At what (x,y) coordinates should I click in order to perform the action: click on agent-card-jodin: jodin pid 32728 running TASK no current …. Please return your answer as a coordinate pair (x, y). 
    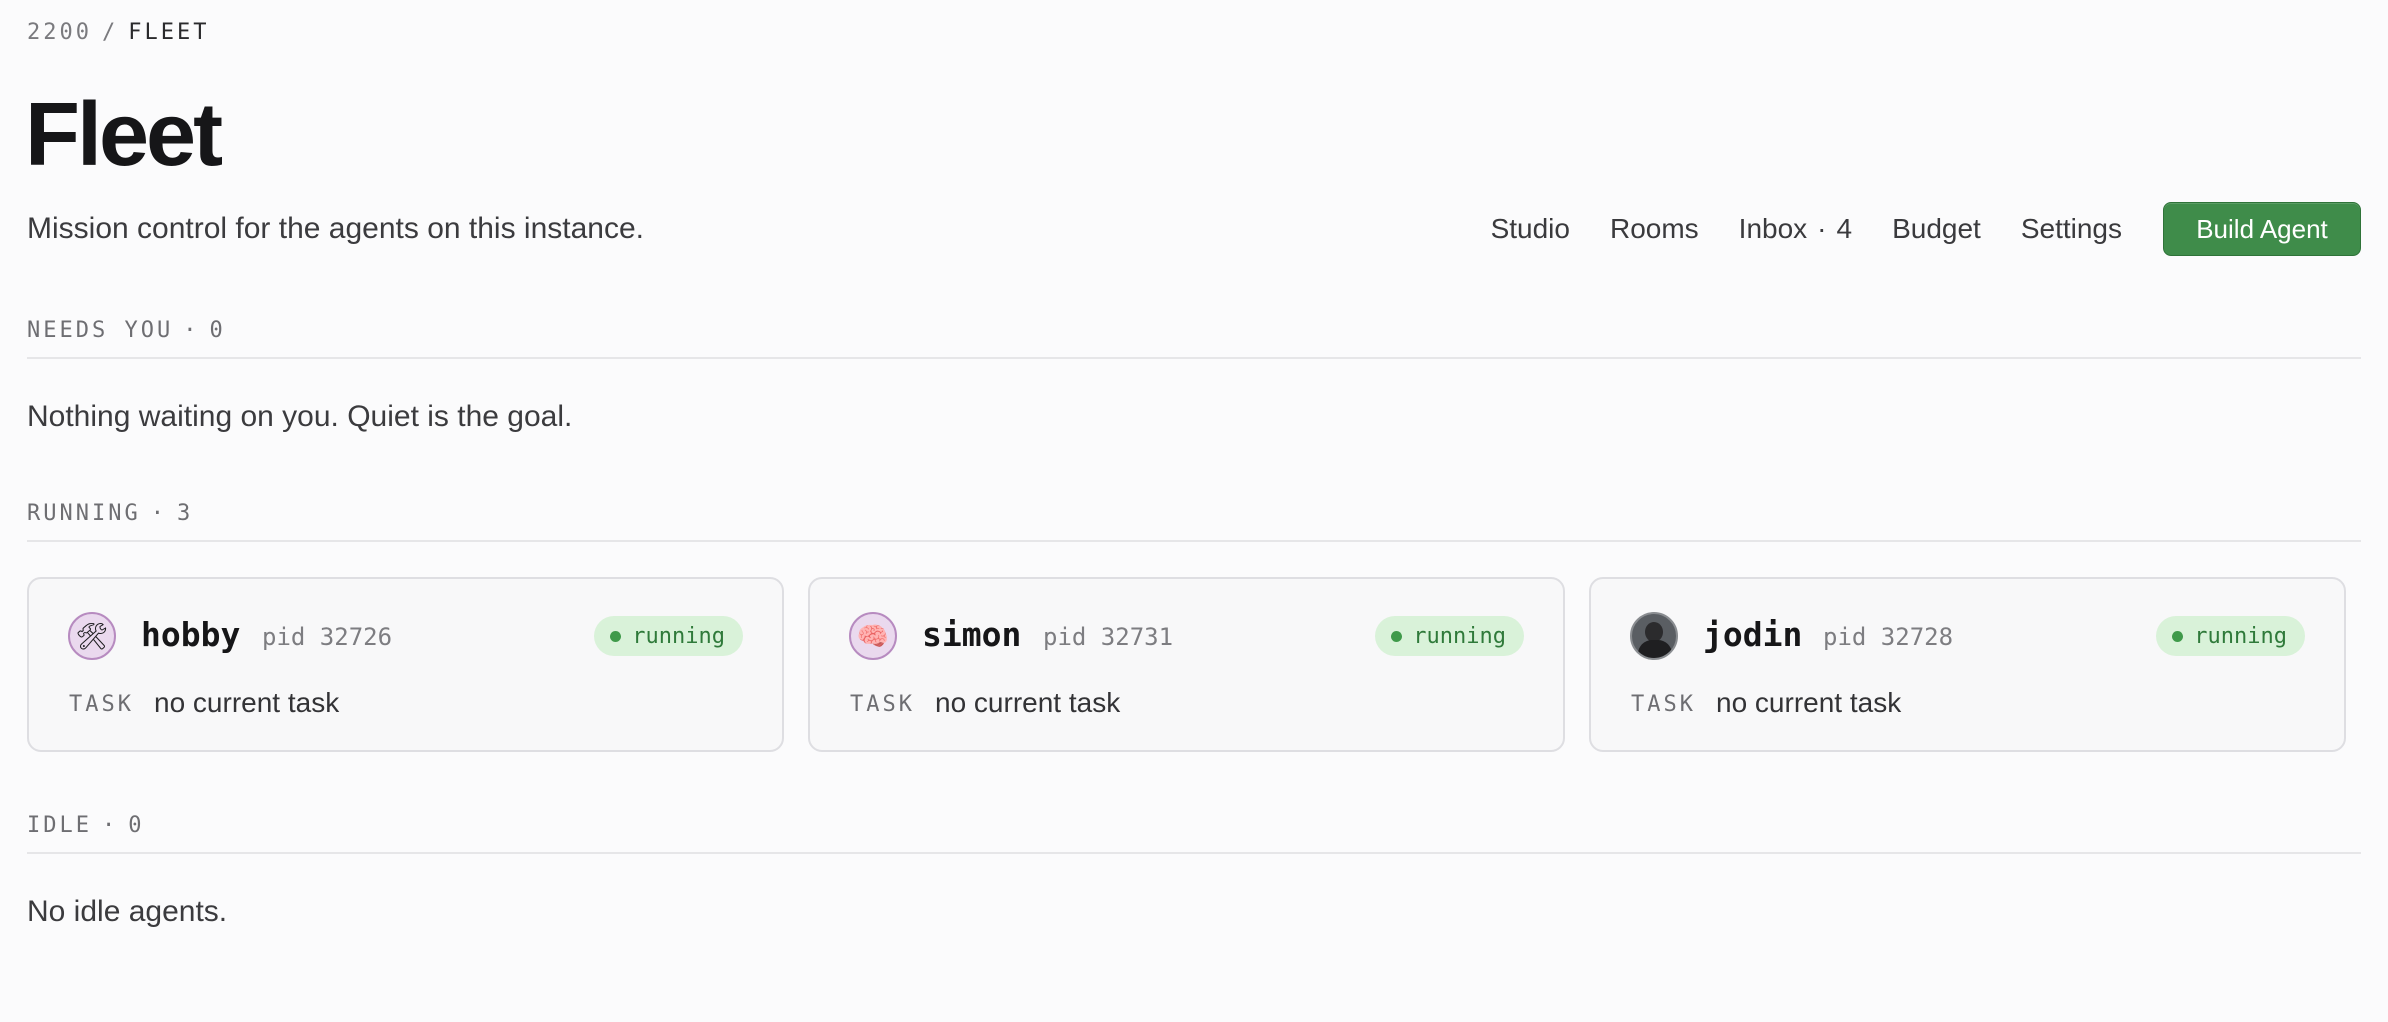
    Looking at the image, I should click on (1967, 664).